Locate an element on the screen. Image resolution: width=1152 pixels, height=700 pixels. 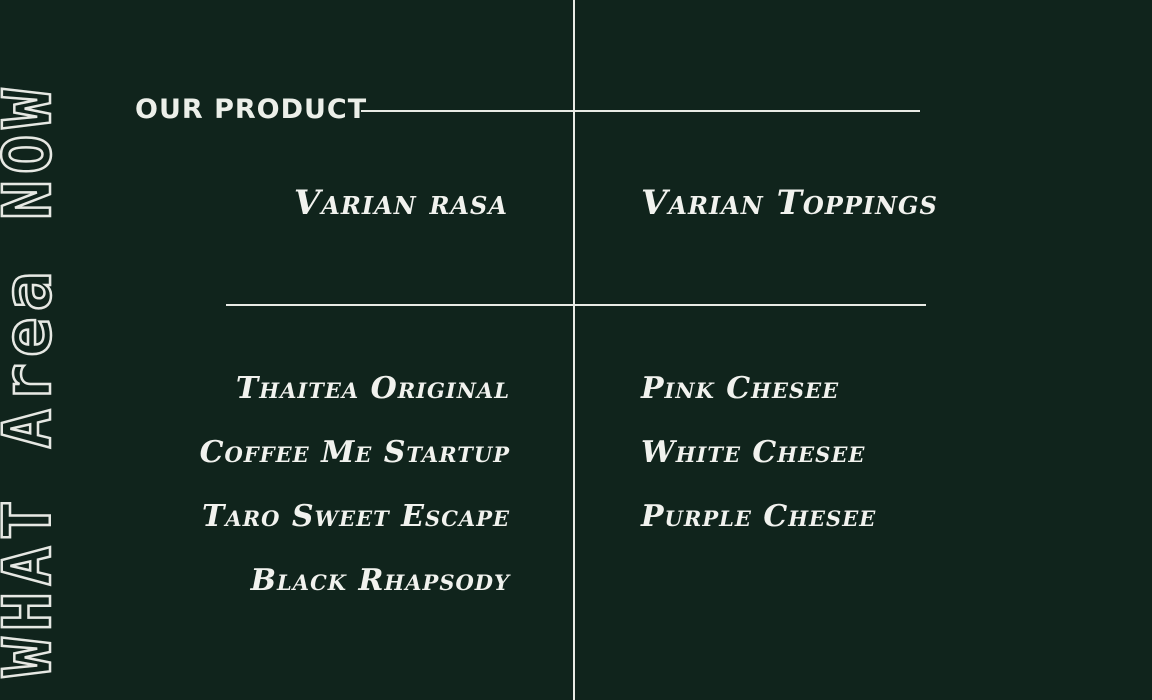
list-item: Taro Sweet Escape is located at coordinates (356, 516).